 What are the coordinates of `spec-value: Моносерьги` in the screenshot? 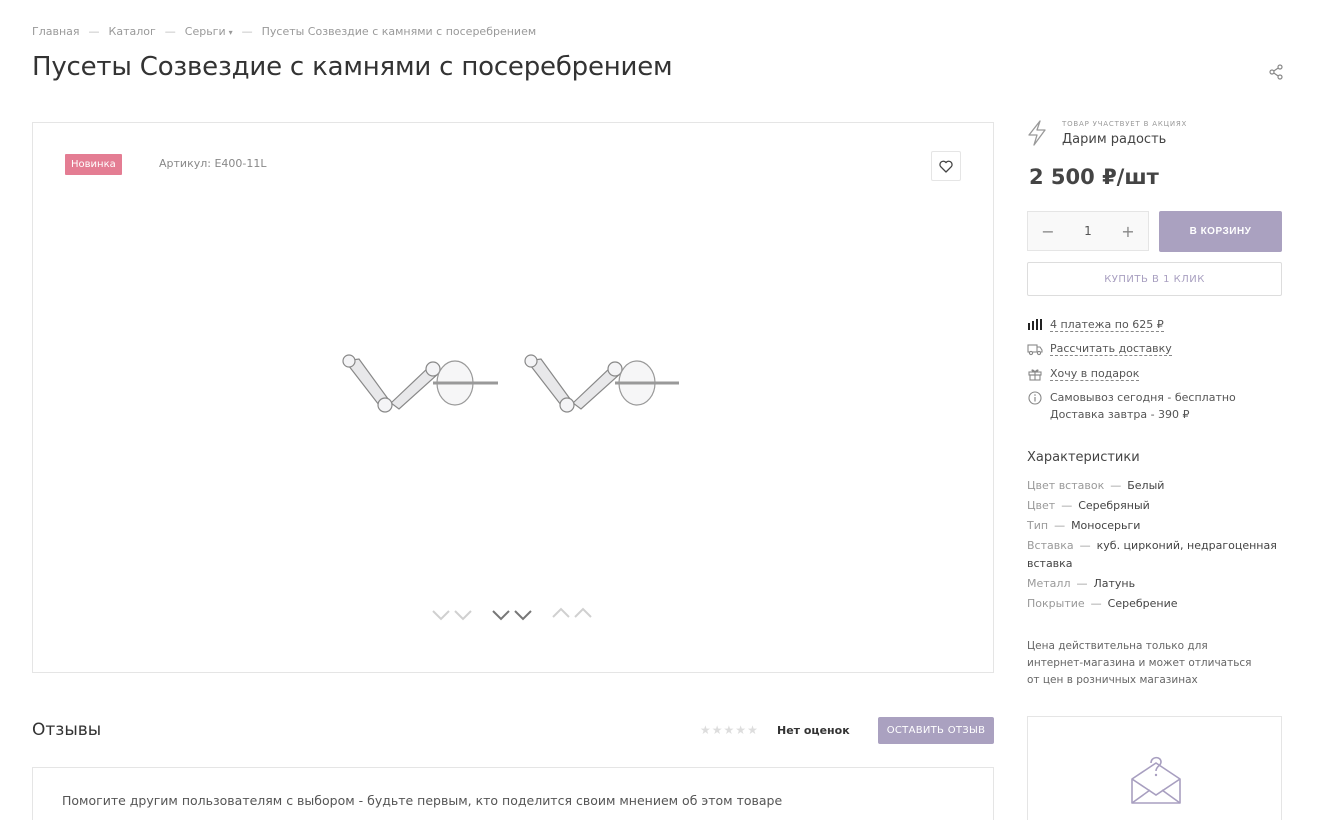 It's located at (1106, 525).